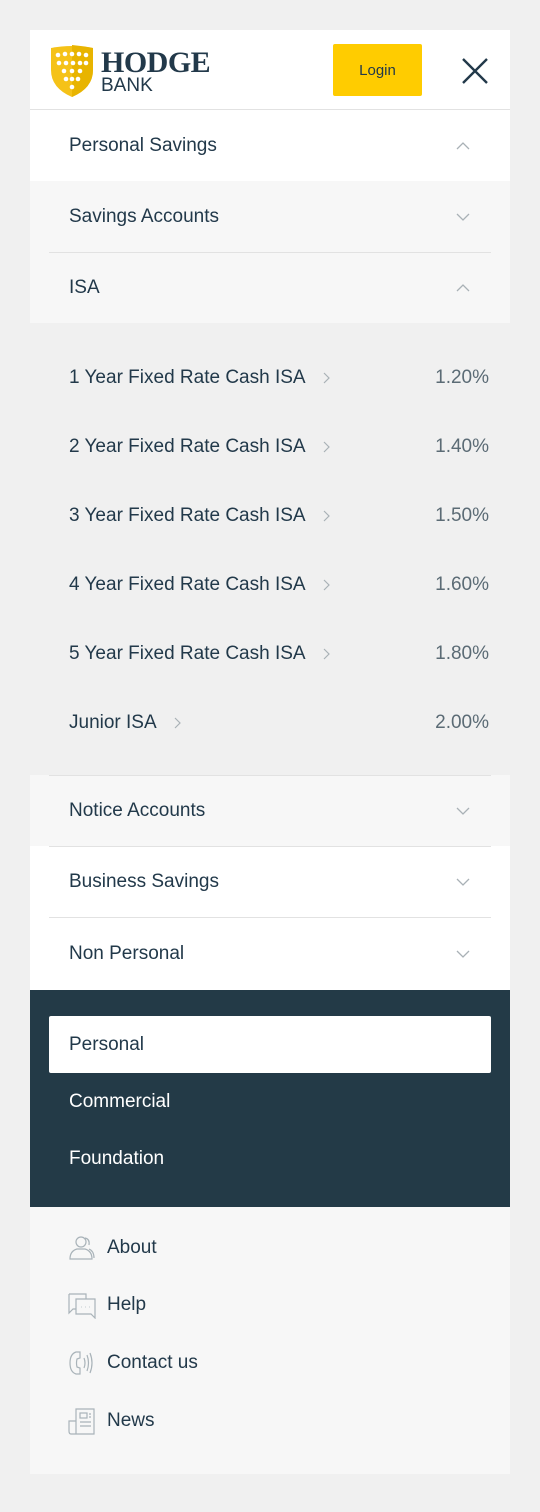  Describe the element at coordinates (462, 446) in the screenshot. I see `isa-rate: 1.40%` at that location.